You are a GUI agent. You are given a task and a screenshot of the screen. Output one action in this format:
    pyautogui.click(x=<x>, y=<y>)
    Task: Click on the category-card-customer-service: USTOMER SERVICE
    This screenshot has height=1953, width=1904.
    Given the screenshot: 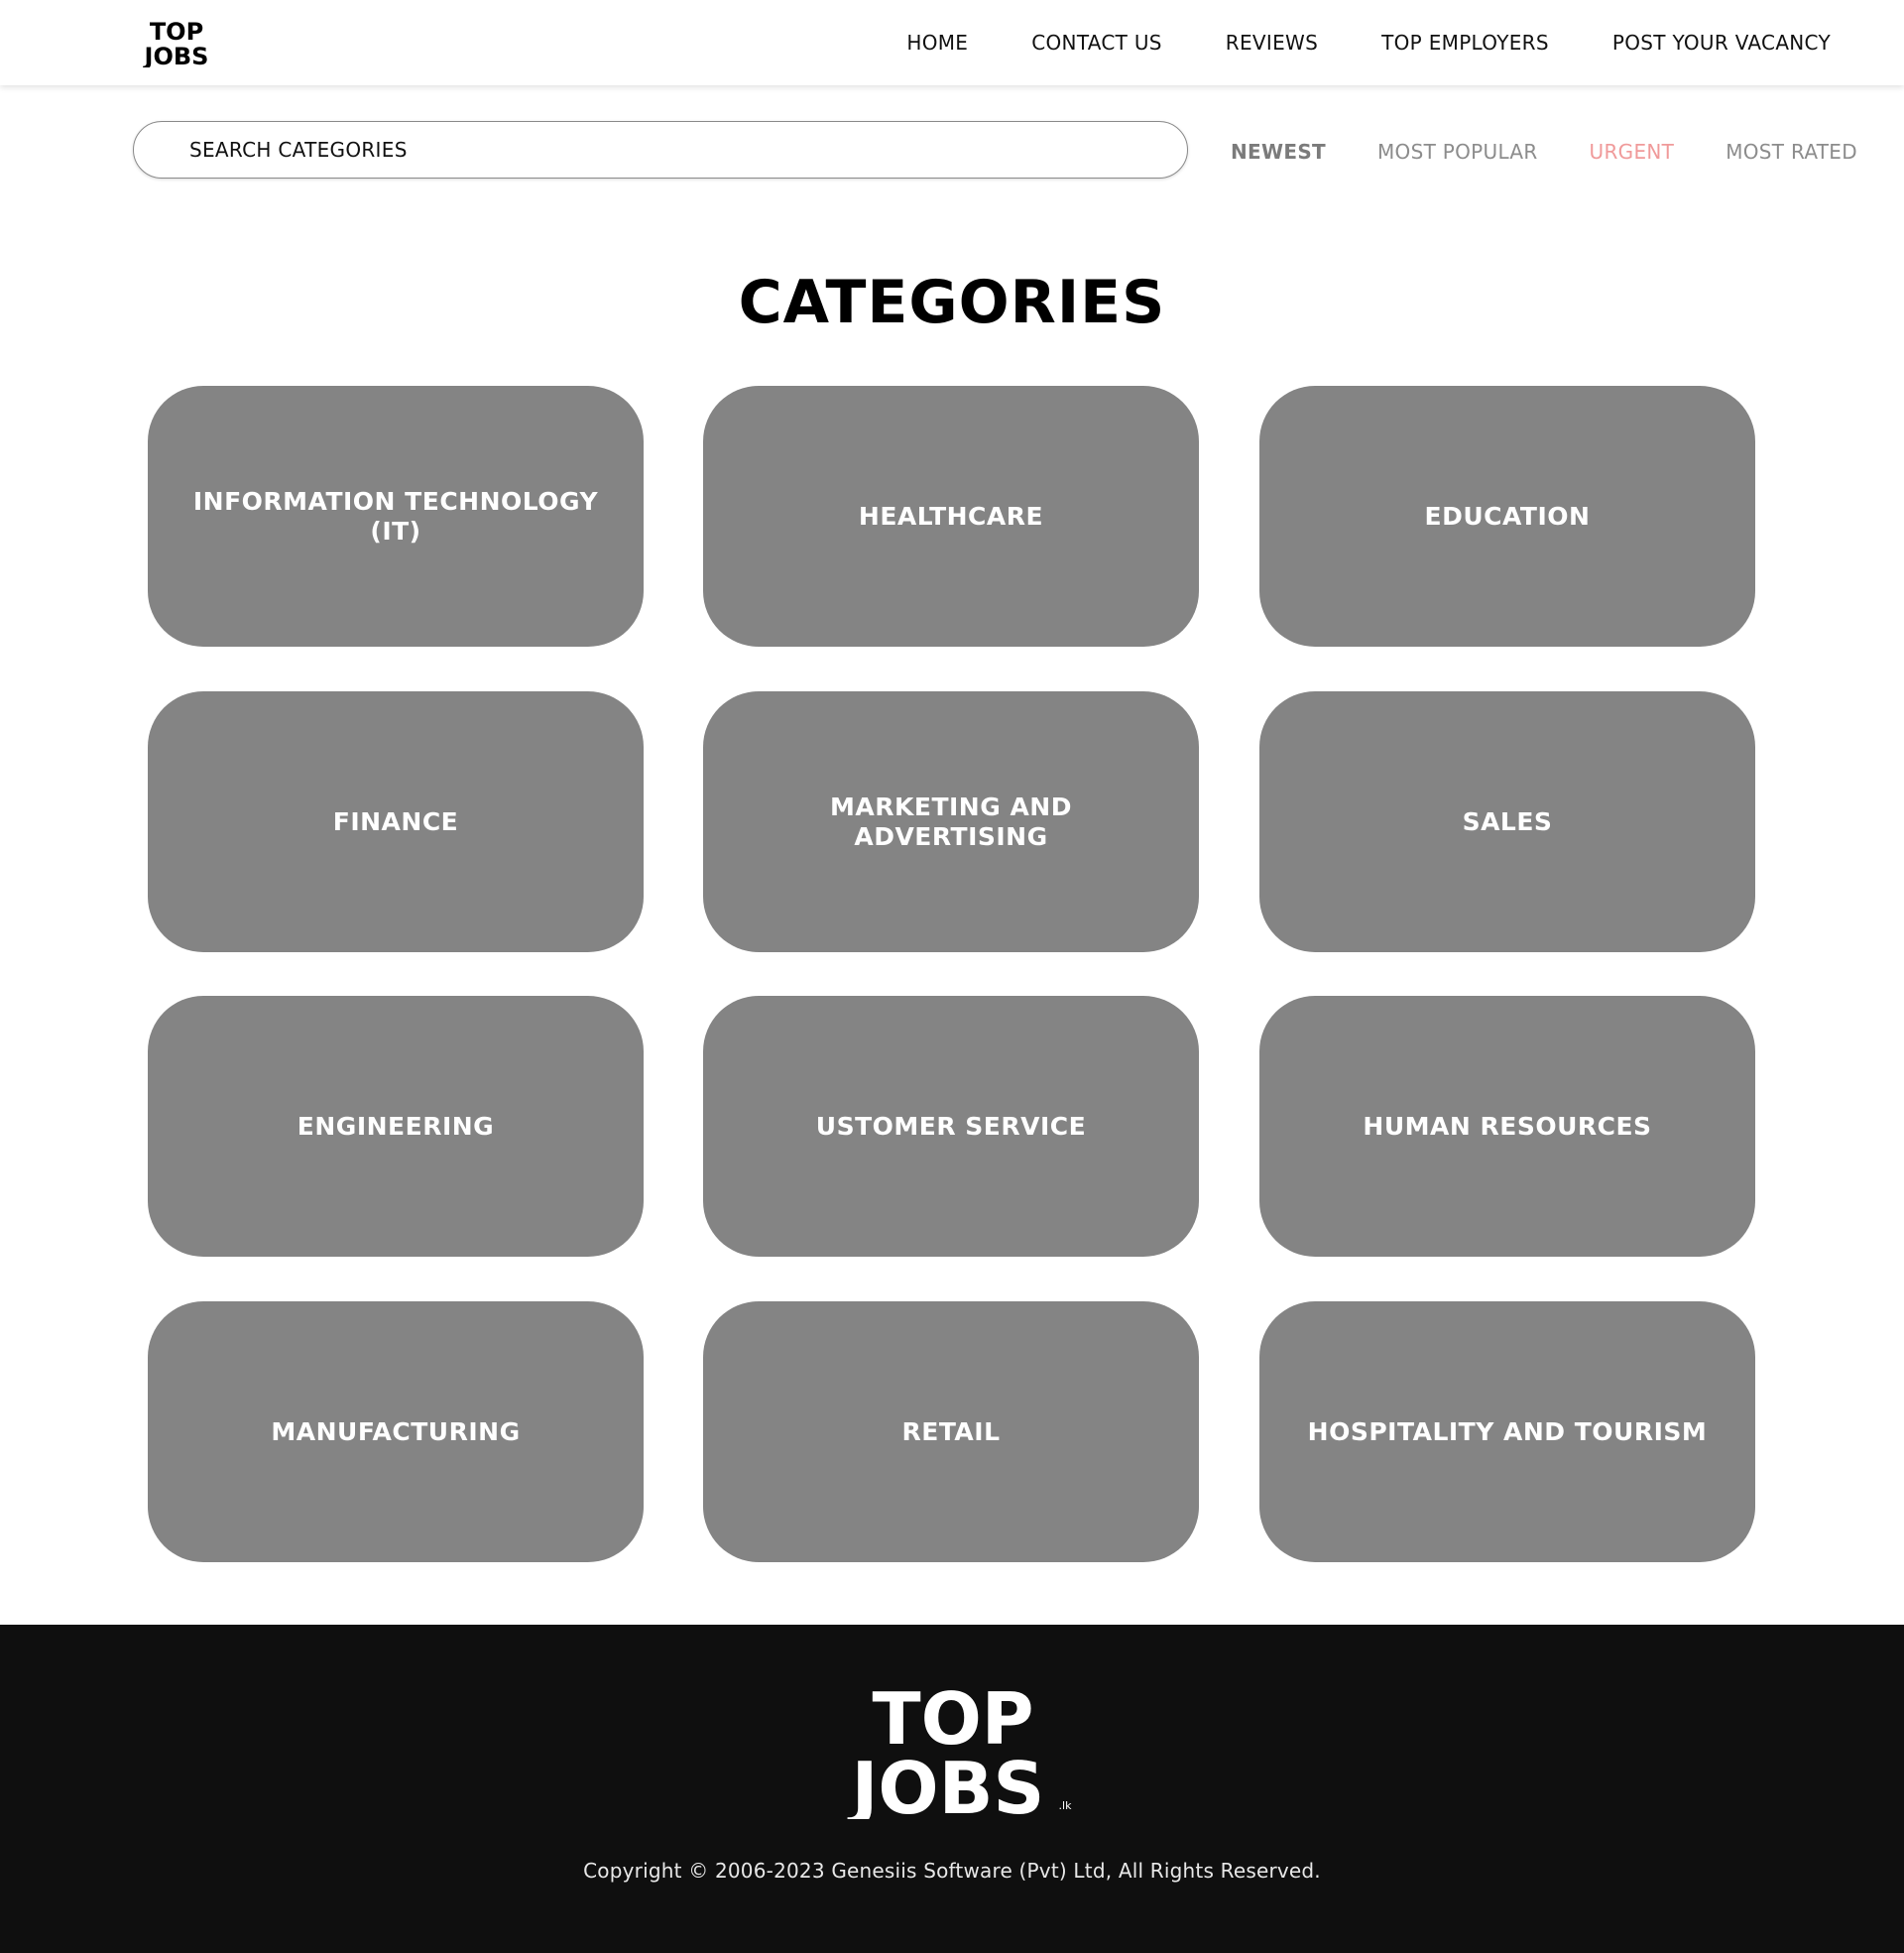 What is the action you would take?
    pyautogui.click(x=951, y=1127)
    